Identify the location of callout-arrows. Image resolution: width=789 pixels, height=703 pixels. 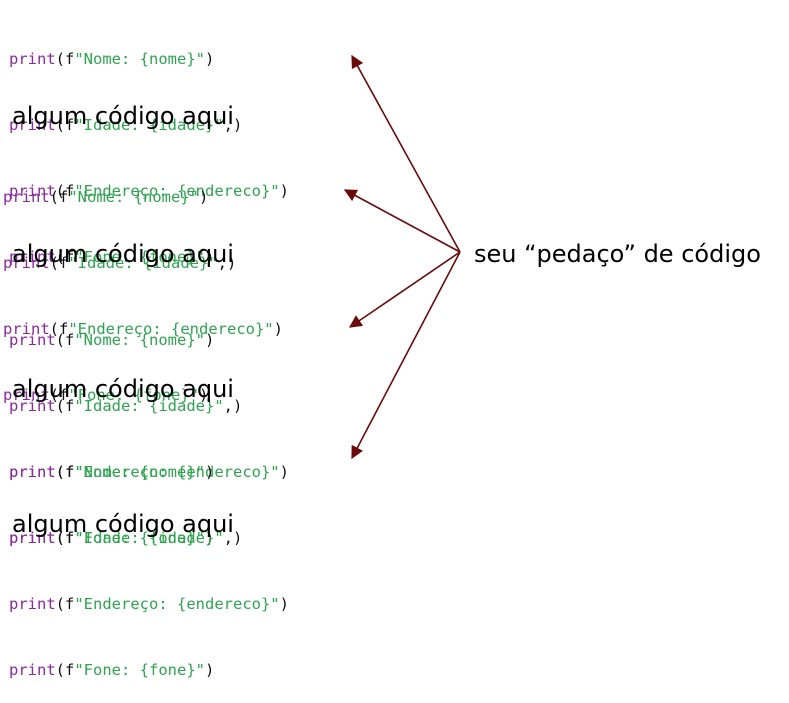
(402, 257).